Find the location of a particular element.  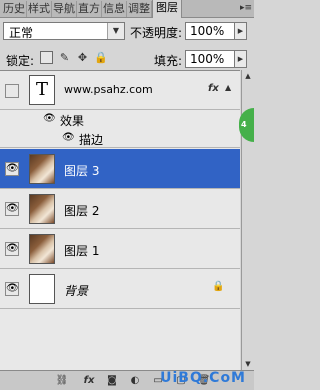

effects-label: 效果 is located at coordinates (72, 121).